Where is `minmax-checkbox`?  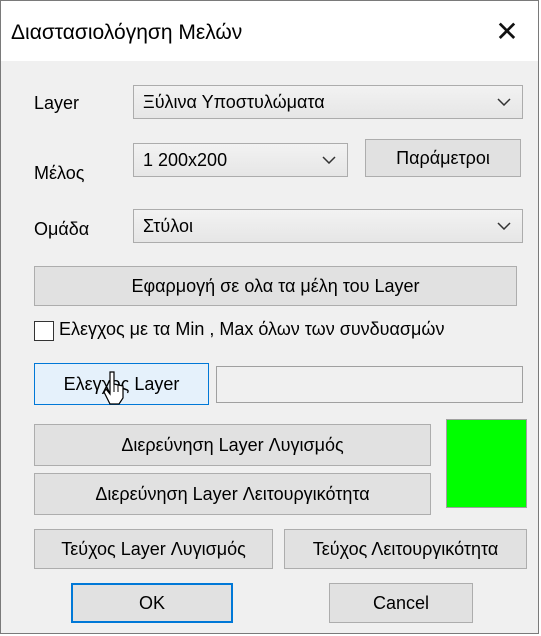 minmax-checkbox is located at coordinates (44, 331).